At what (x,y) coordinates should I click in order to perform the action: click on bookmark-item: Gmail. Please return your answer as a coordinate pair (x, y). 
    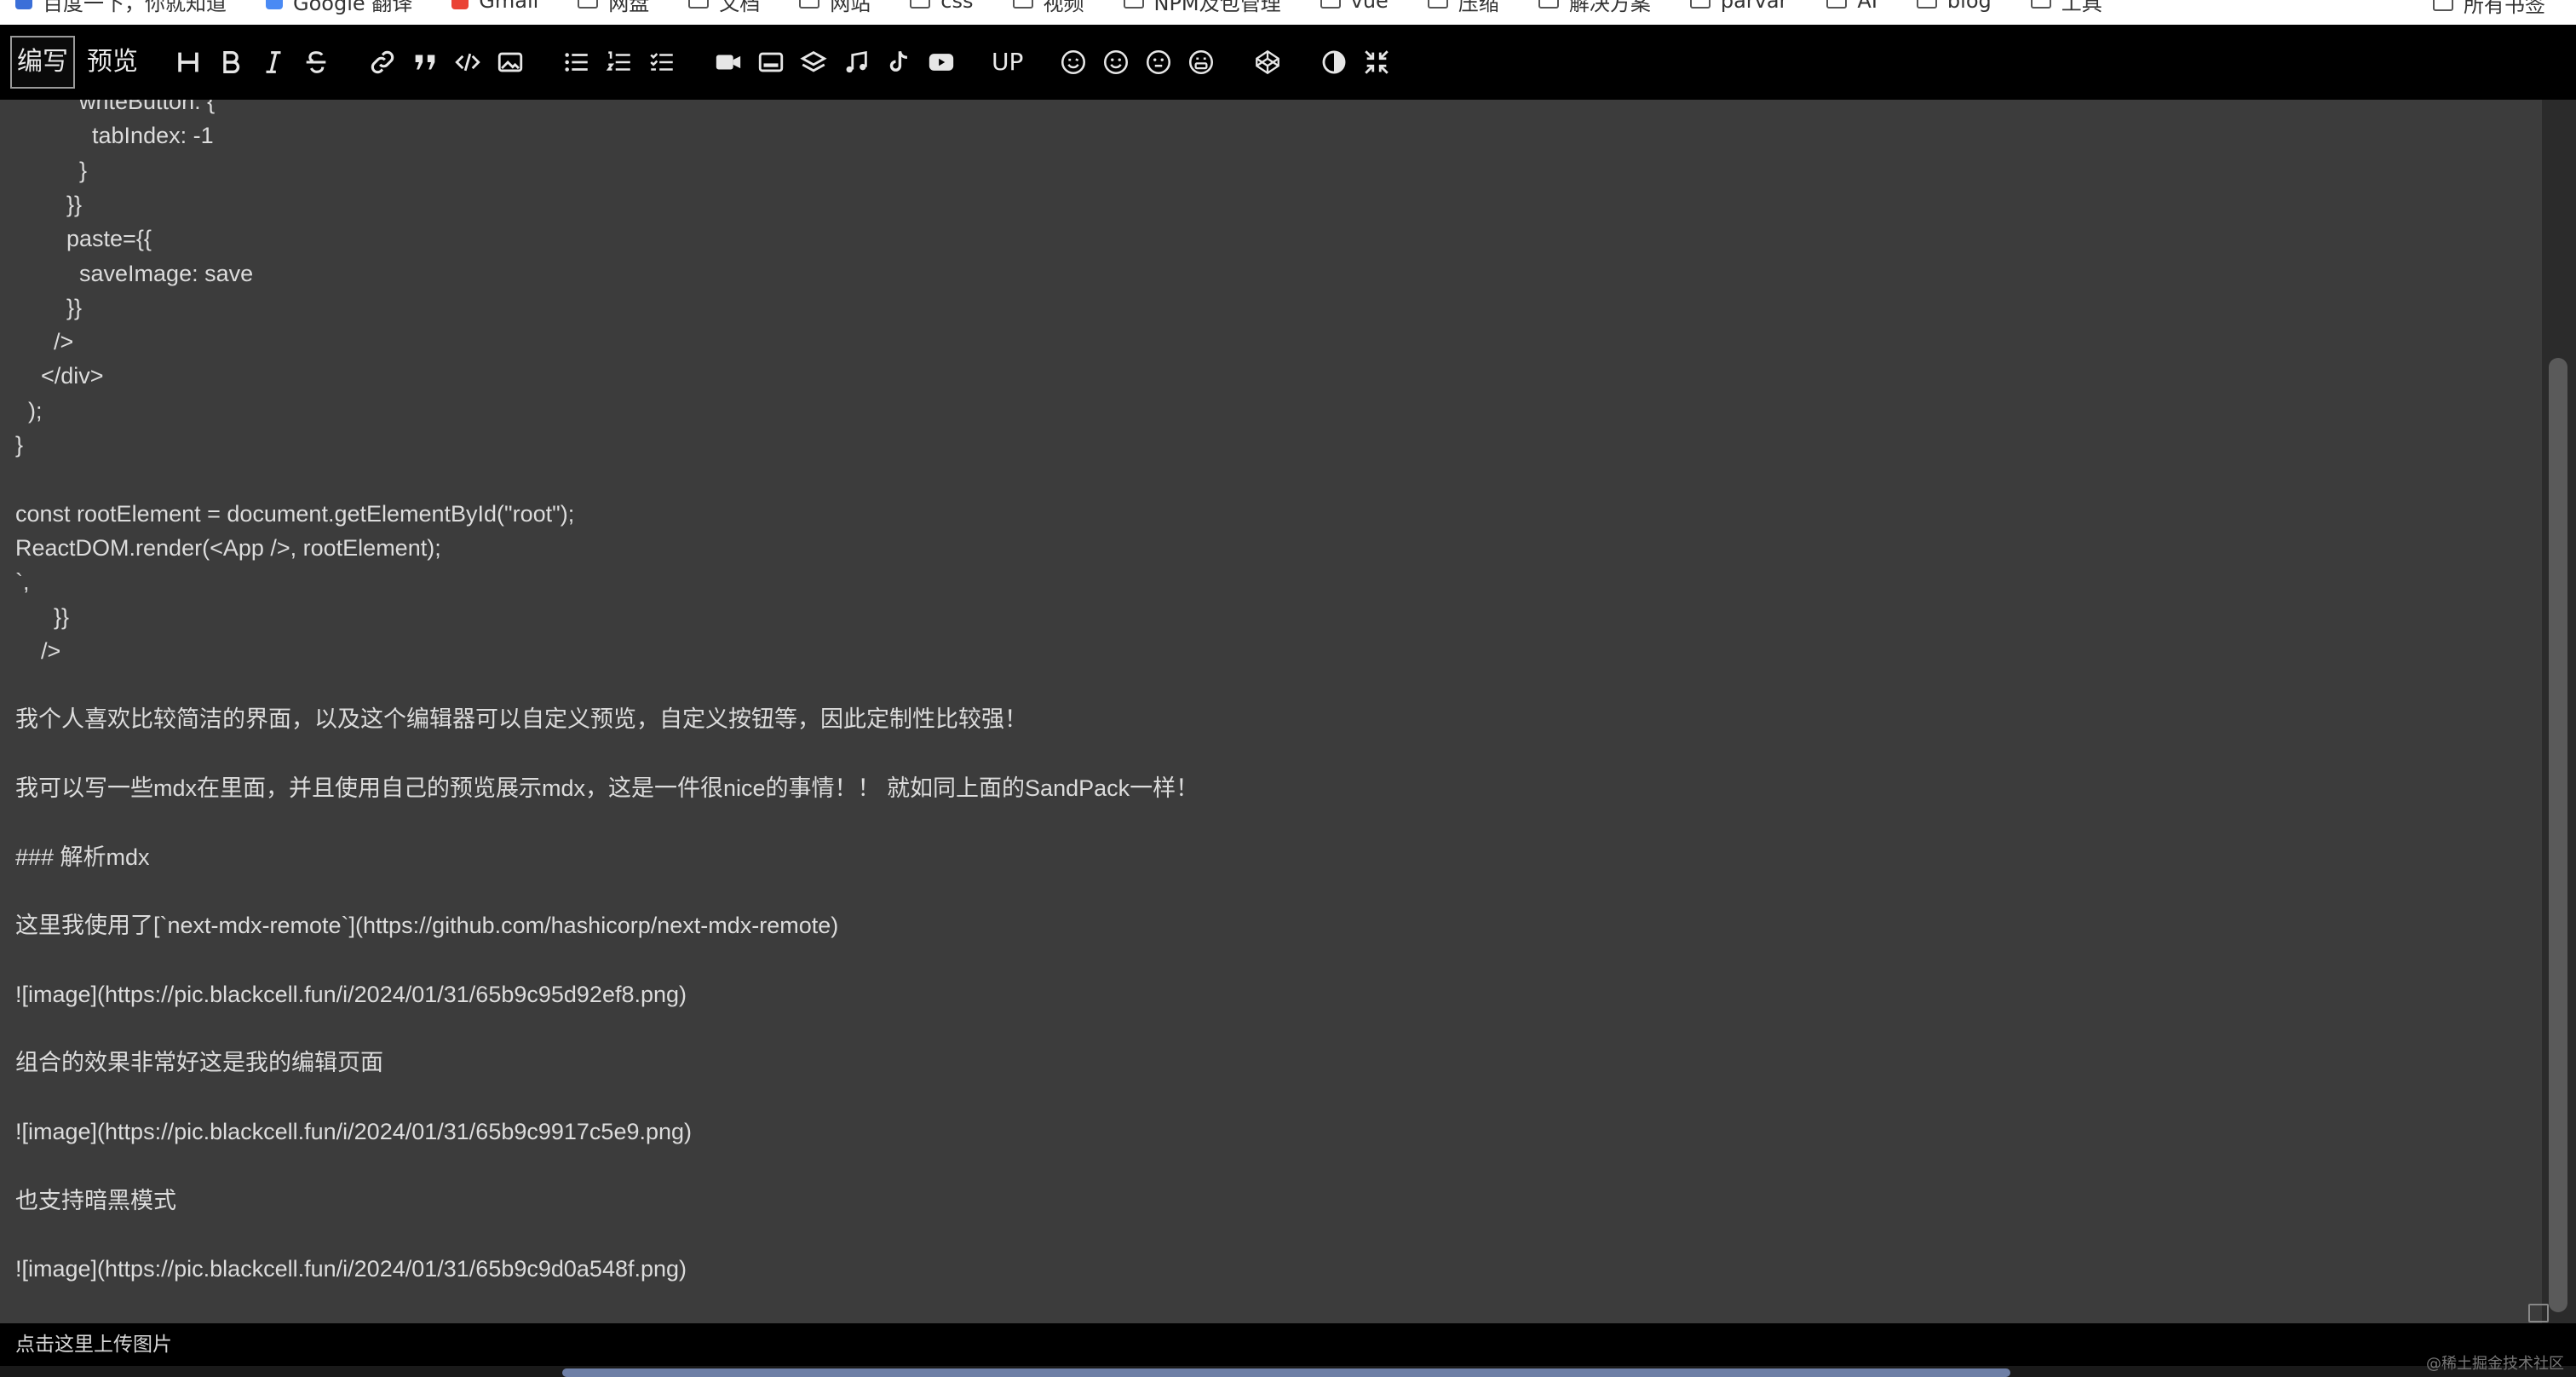
    Looking at the image, I should click on (494, 7).